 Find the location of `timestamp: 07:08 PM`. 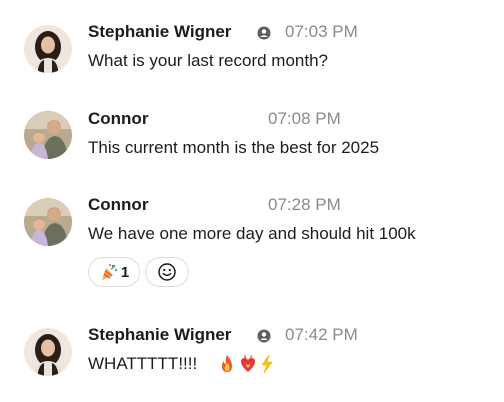

timestamp: 07:08 PM is located at coordinates (304, 119).